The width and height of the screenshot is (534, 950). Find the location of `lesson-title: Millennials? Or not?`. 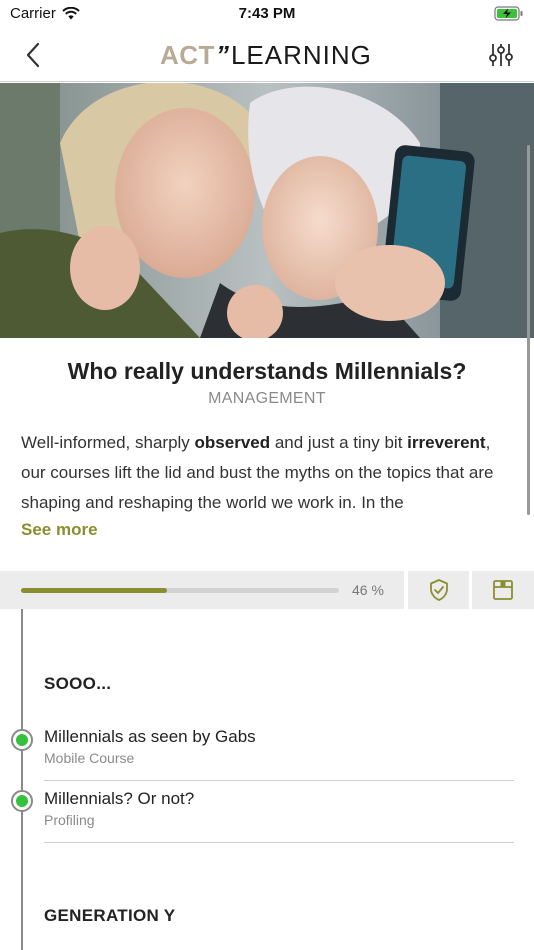

lesson-title: Millennials? Or not? is located at coordinates (119, 798).